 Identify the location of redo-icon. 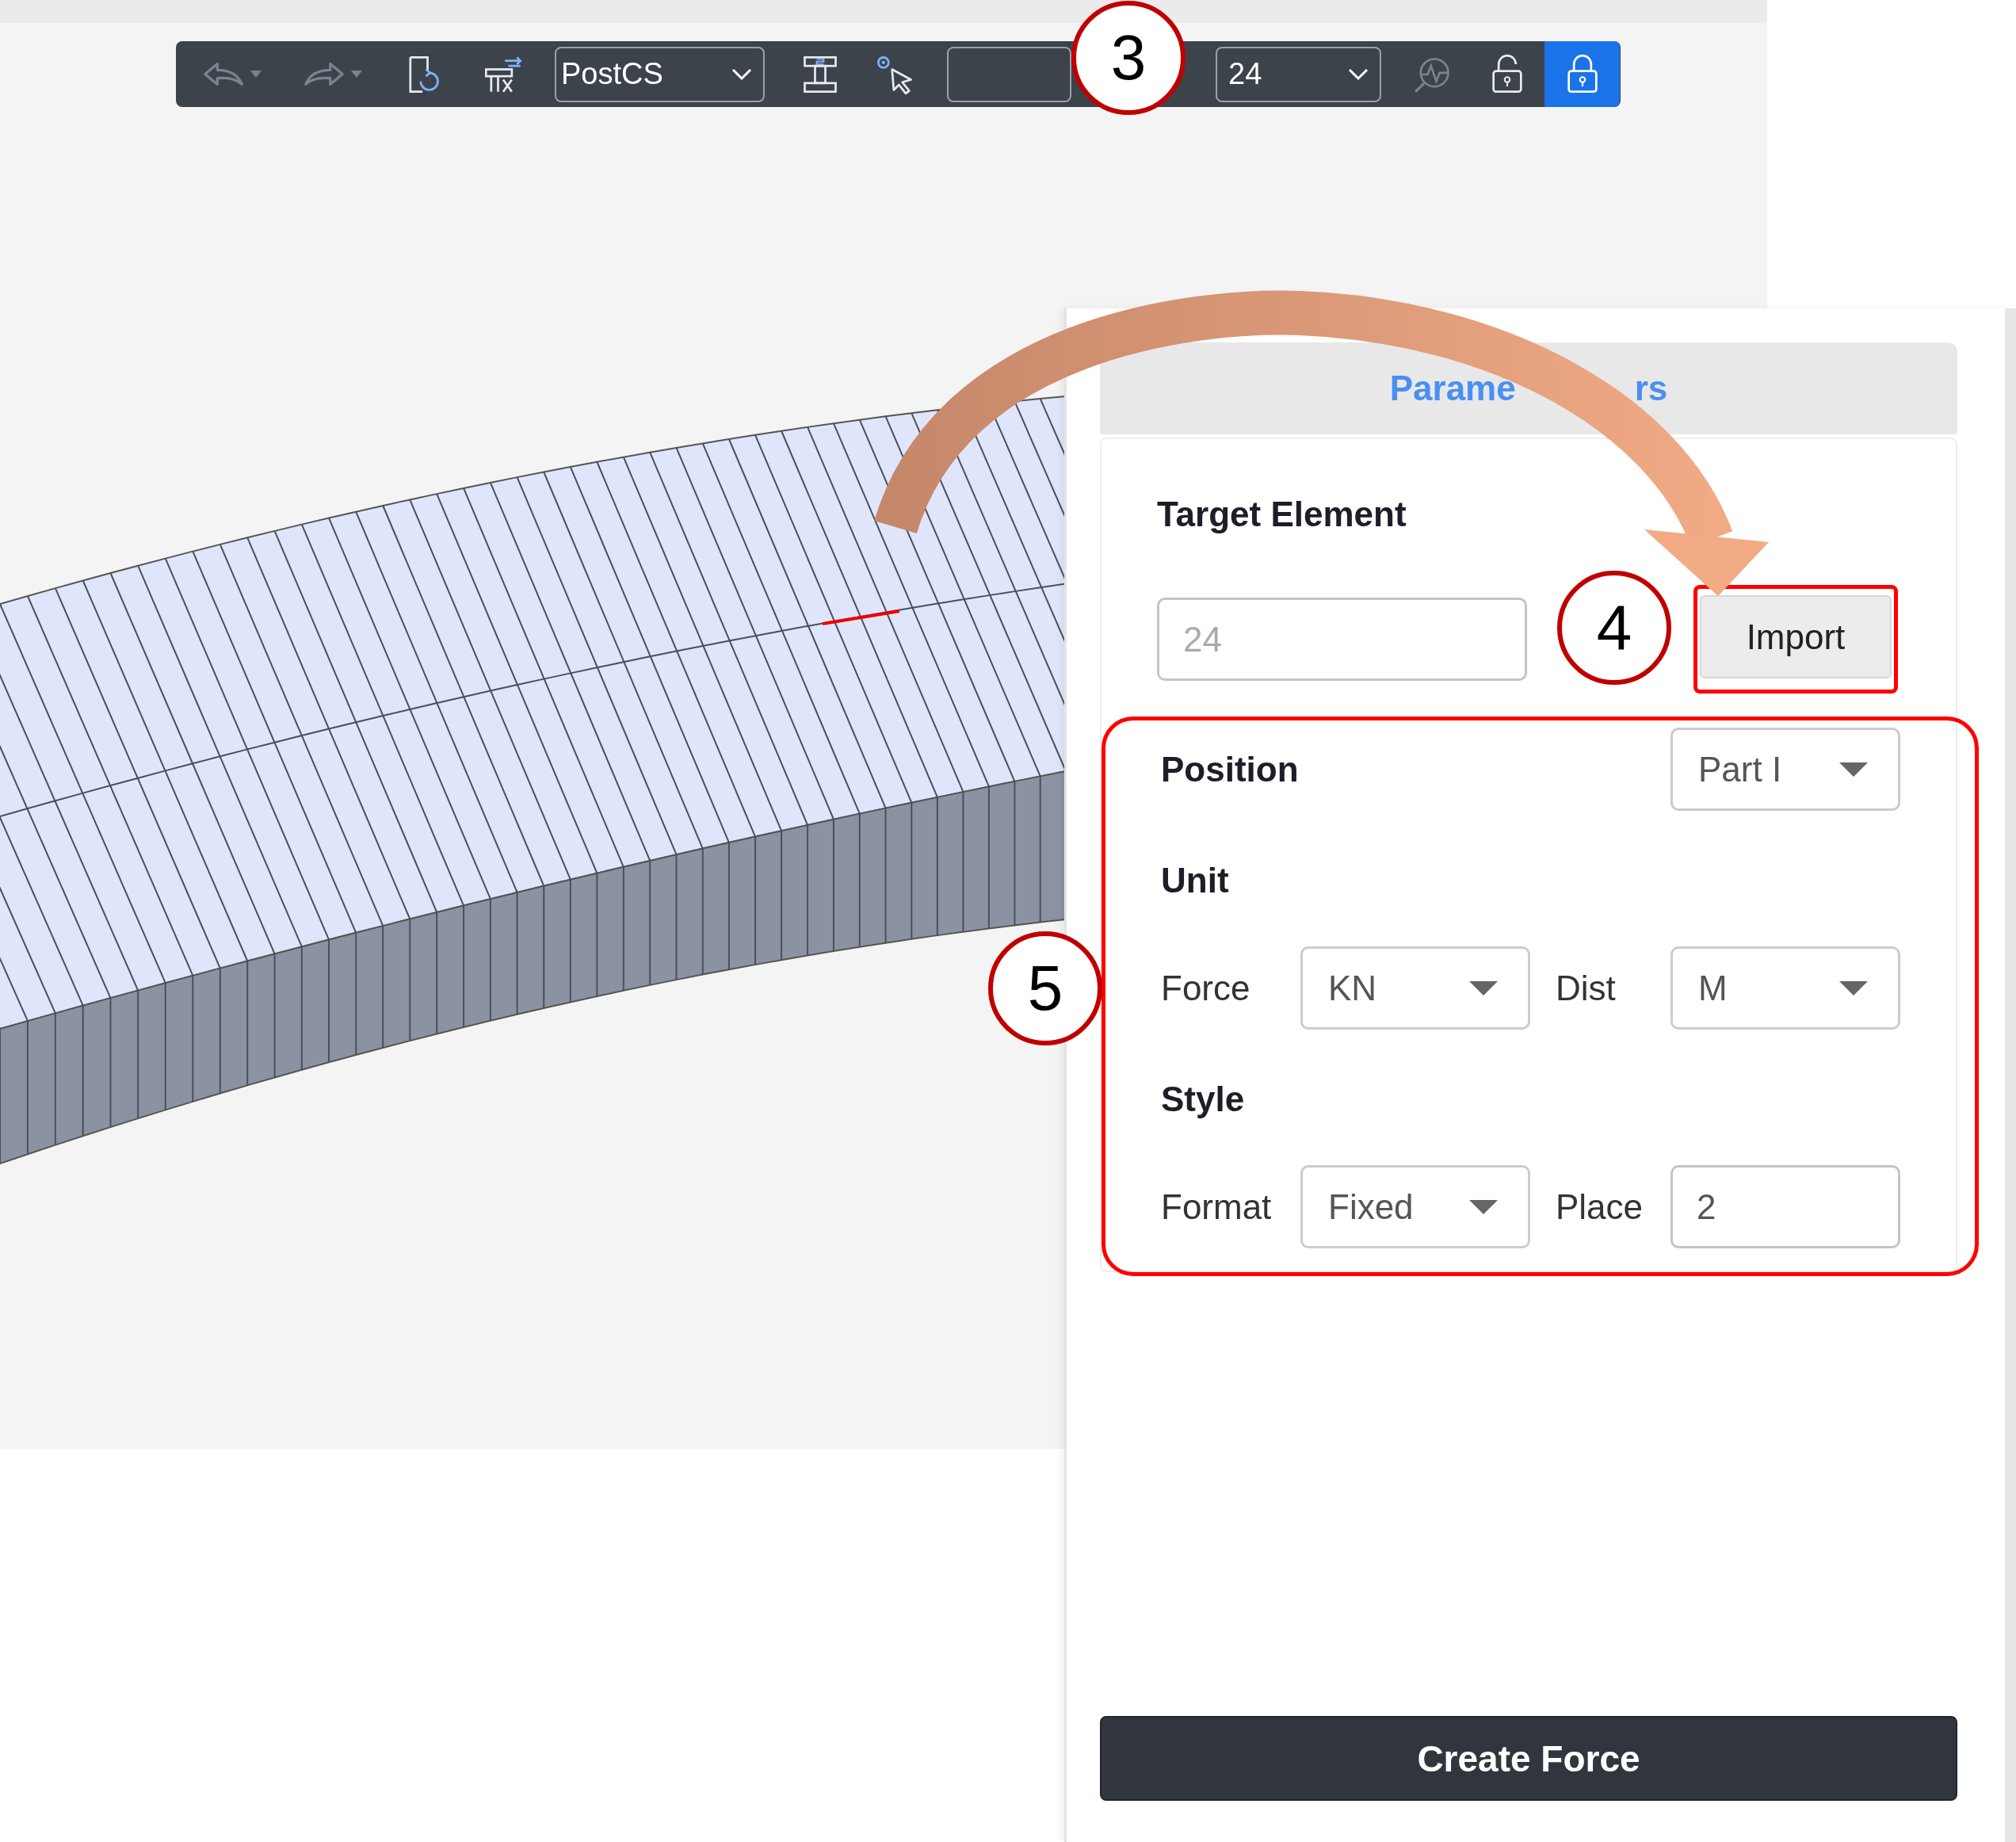
(324, 74).